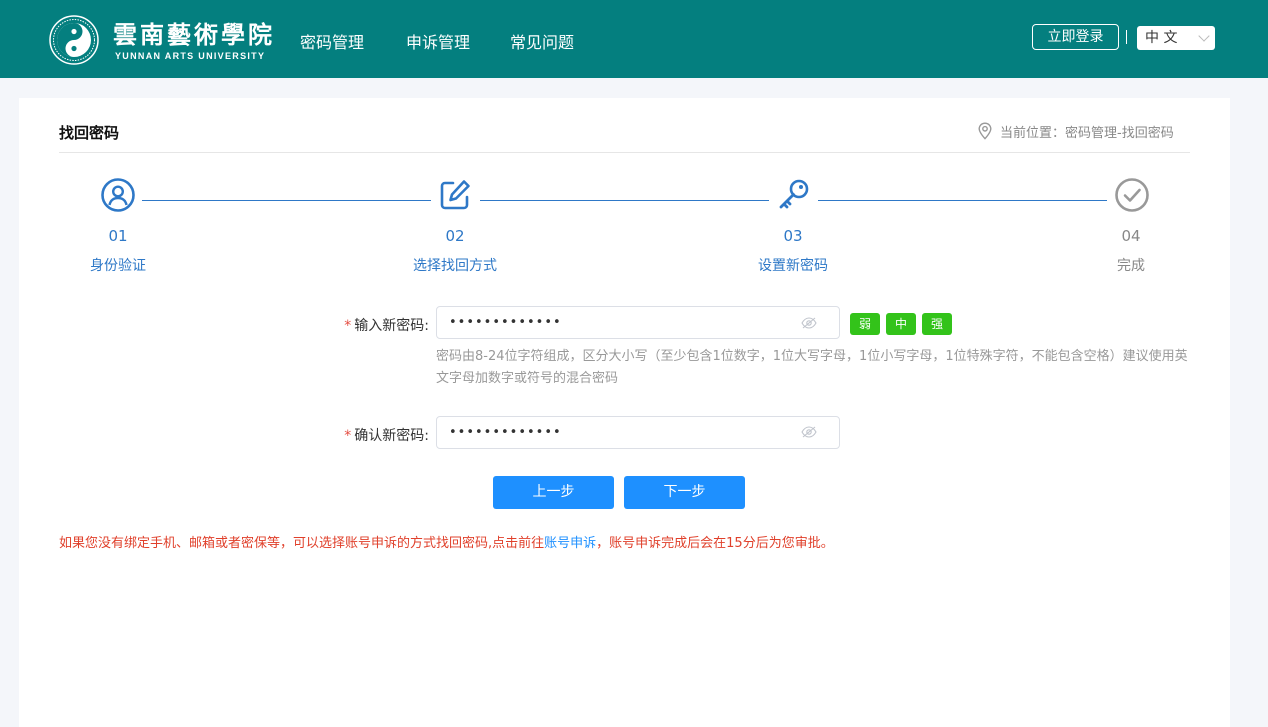 The image size is (1268, 727). What do you see at coordinates (638, 322) in the screenshot?
I see `new-password-input` at bounding box center [638, 322].